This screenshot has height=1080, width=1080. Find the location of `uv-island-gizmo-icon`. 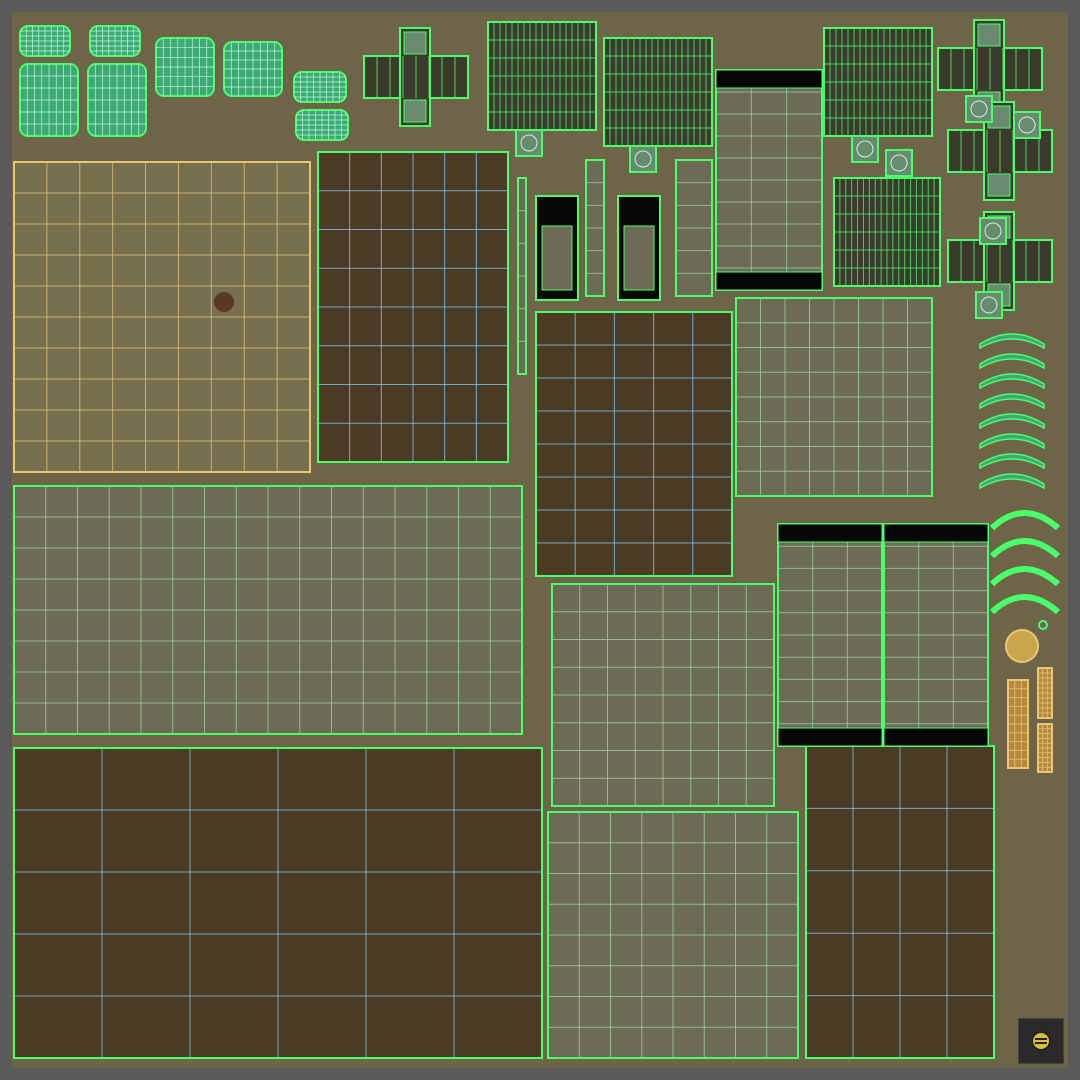

uv-island-gizmo-icon is located at coordinates (1041, 1041).